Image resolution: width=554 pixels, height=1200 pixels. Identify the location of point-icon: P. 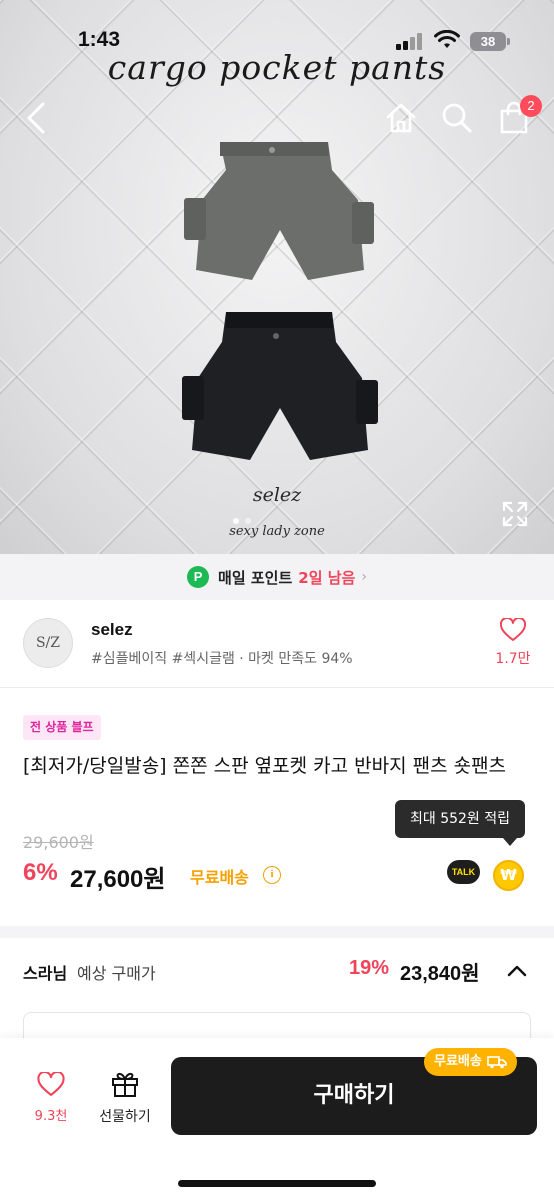
(198, 577).